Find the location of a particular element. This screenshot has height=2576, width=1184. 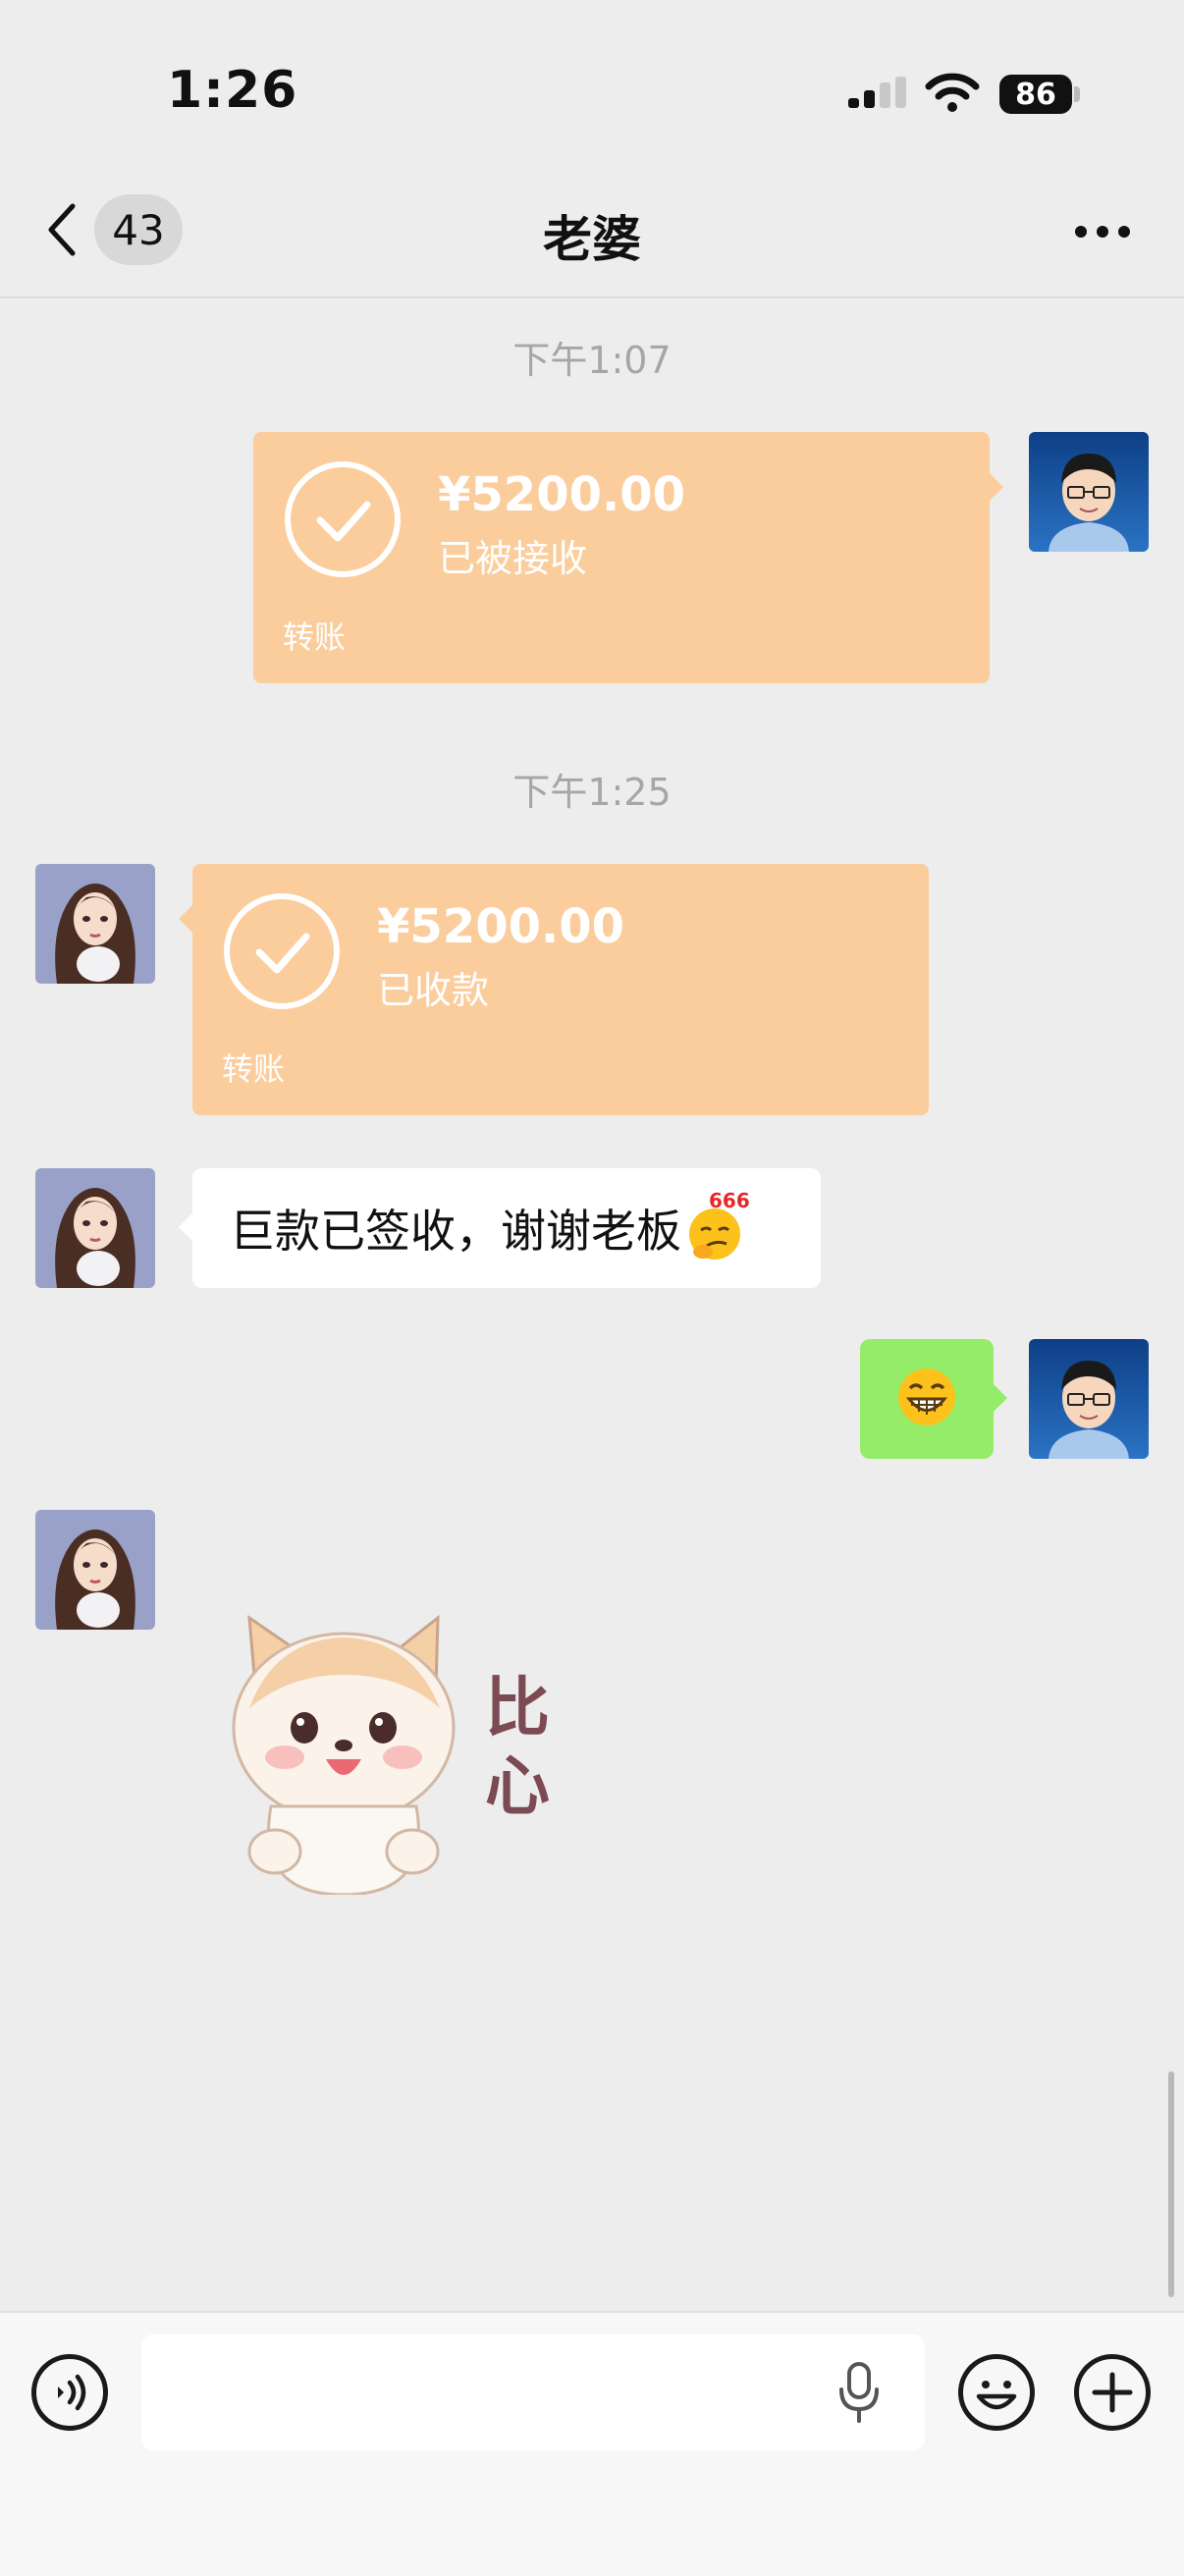

transfer-status: 已被接收 is located at coordinates (513, 558).